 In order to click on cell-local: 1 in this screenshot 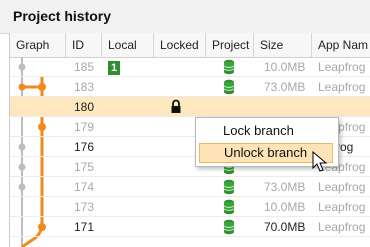, I will do `click(128, 67)`.